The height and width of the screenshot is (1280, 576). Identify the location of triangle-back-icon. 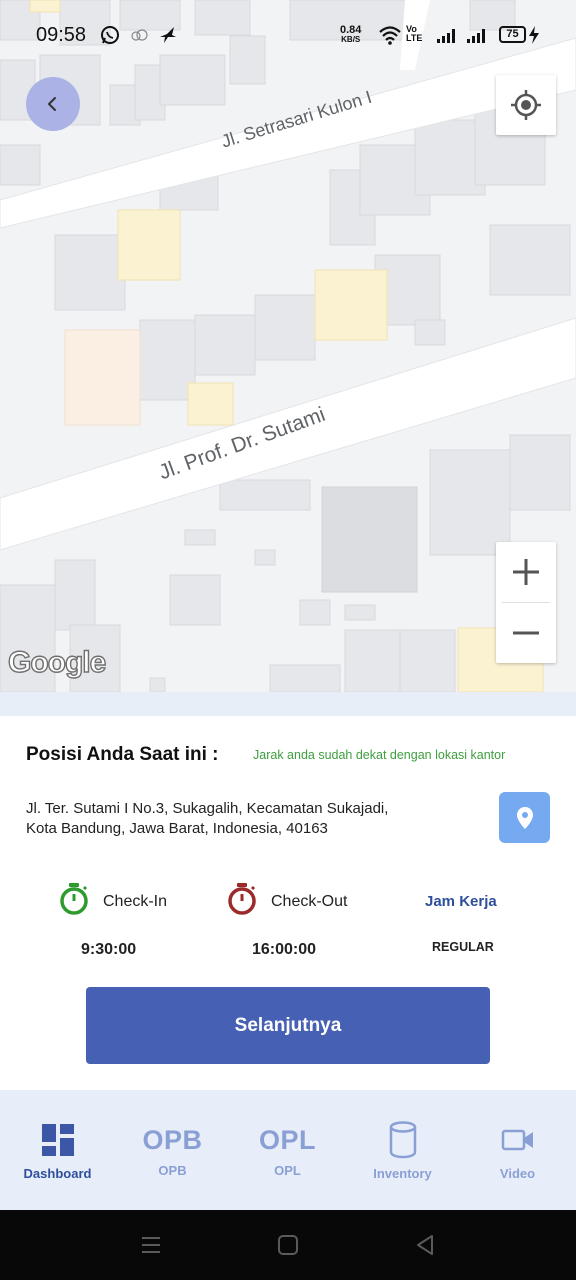
(425, 1245).